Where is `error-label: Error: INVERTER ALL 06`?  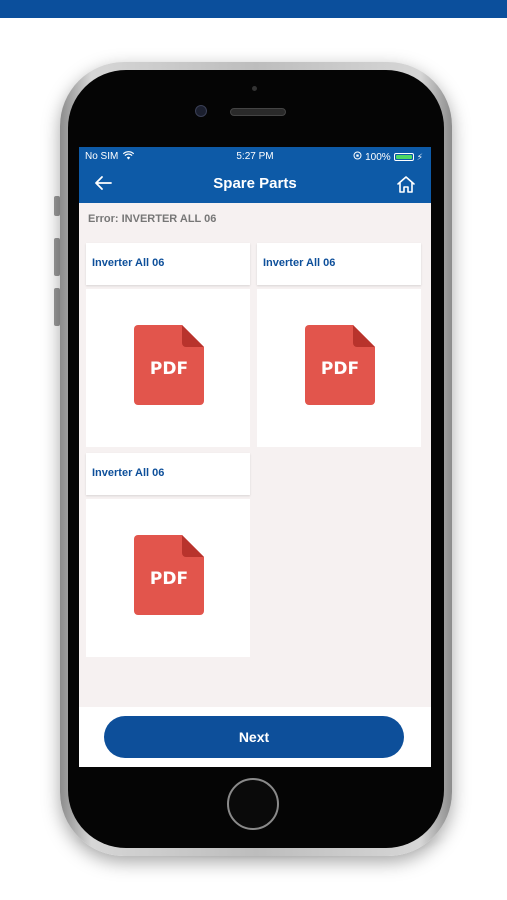 error-label: Error: INVERTER ALL 06 is located at coordinates (152, 219).